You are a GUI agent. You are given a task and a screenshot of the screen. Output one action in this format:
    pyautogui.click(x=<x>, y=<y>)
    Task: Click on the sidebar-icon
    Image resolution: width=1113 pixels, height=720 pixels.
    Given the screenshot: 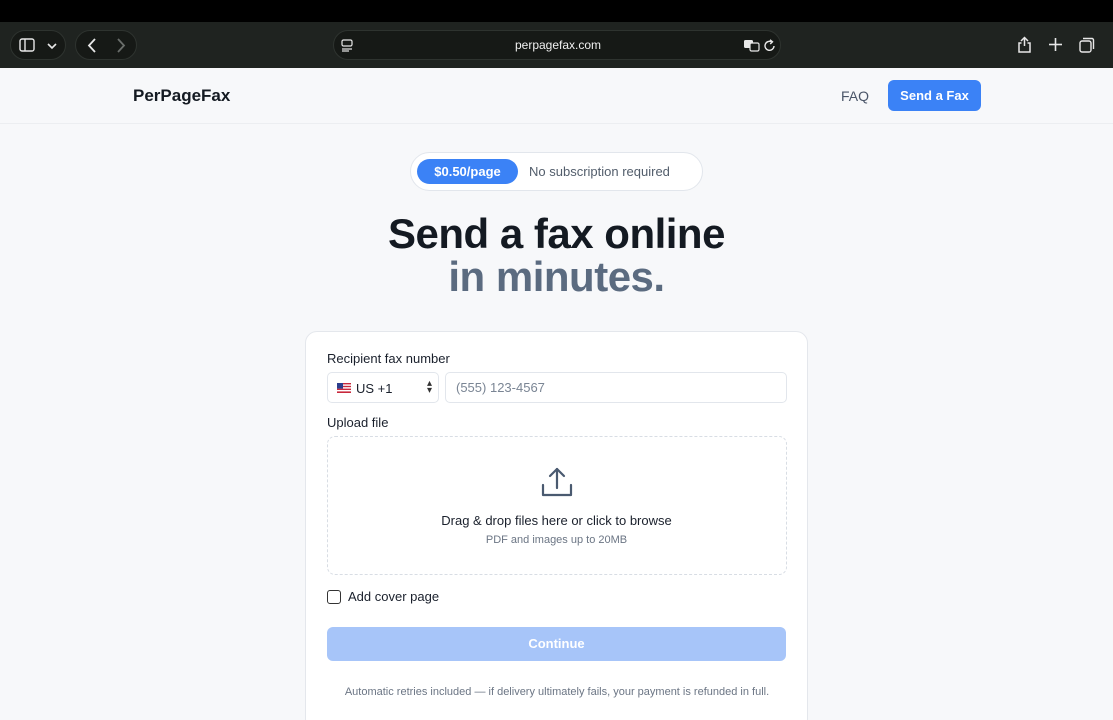 What is the action you would take?
    pyautogui.click(x=27, y=45)
    